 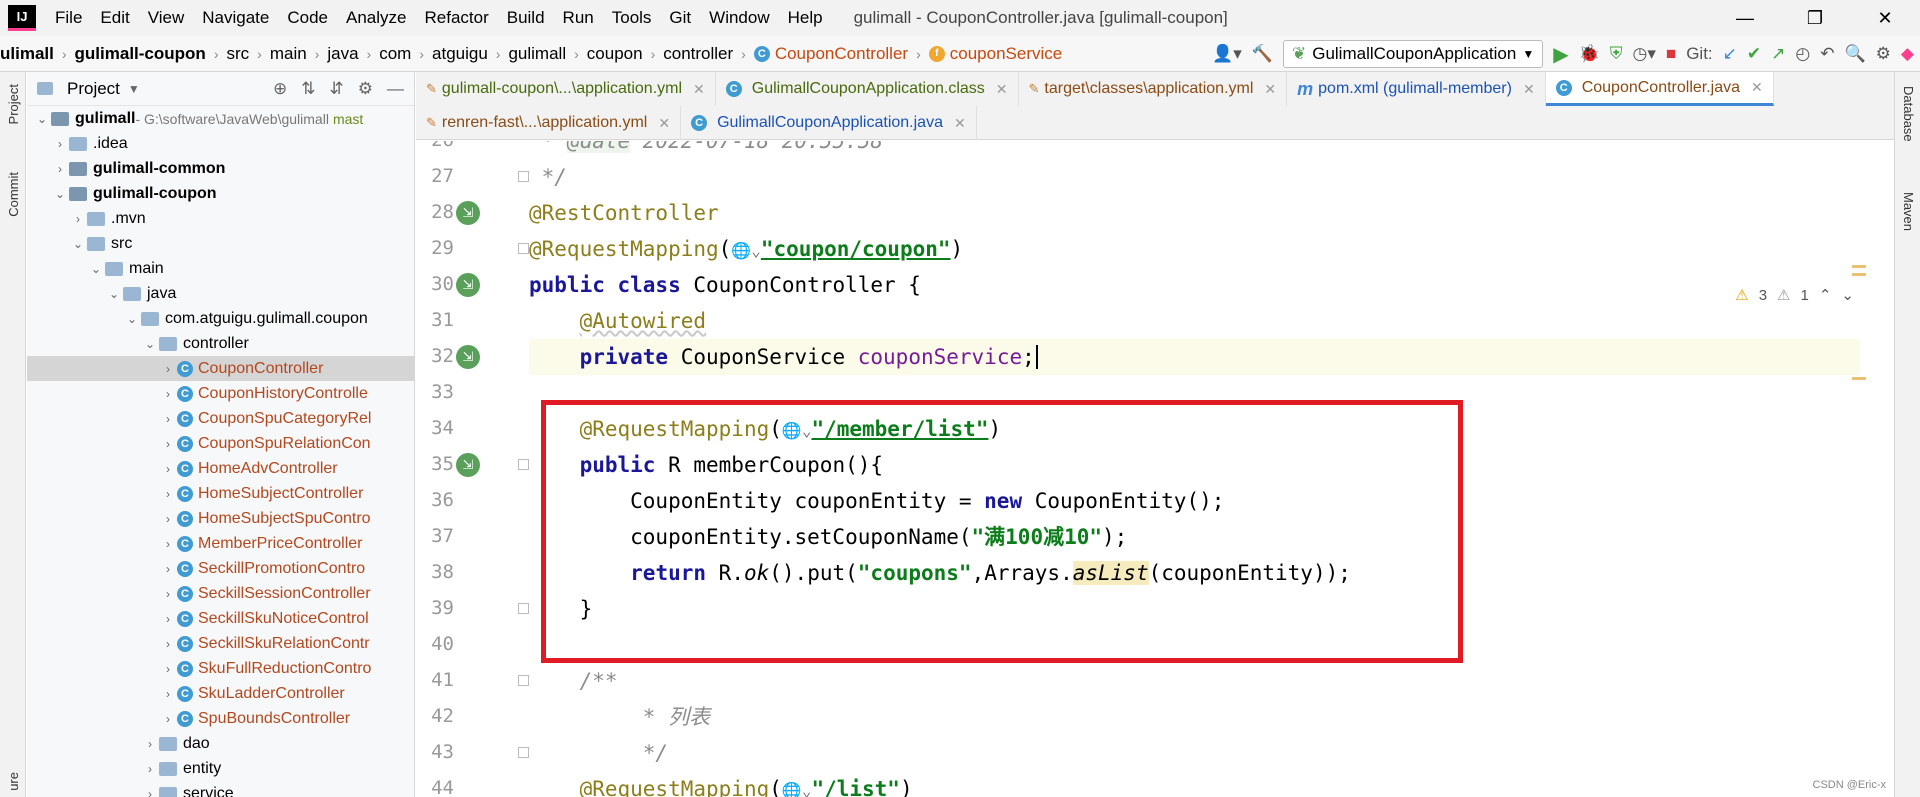 I want to click on crumb-coupon: coupon, so click(x=615, y=54).